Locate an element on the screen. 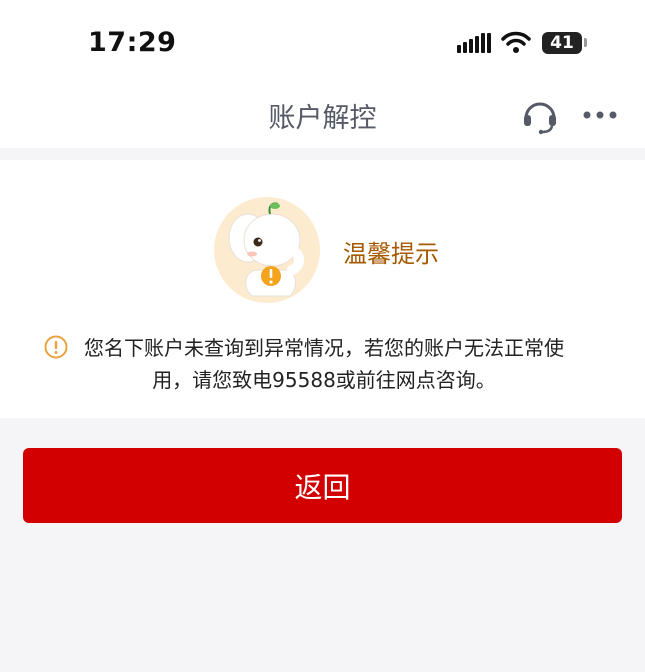  cellular-signal-icon is located at coordinates (474, 43).